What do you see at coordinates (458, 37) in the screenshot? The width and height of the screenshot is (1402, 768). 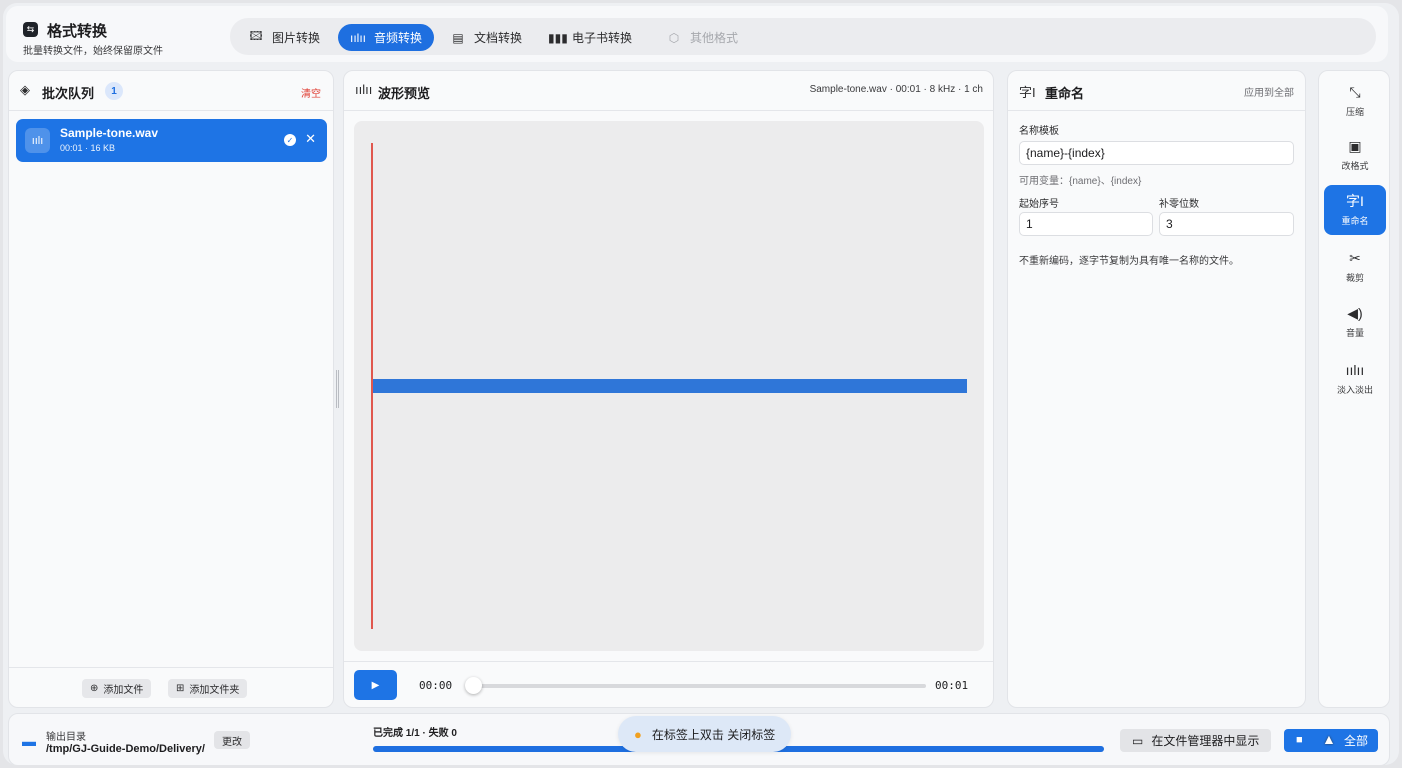 I see `document-icon: ▤` at bounding box center [458, 37].